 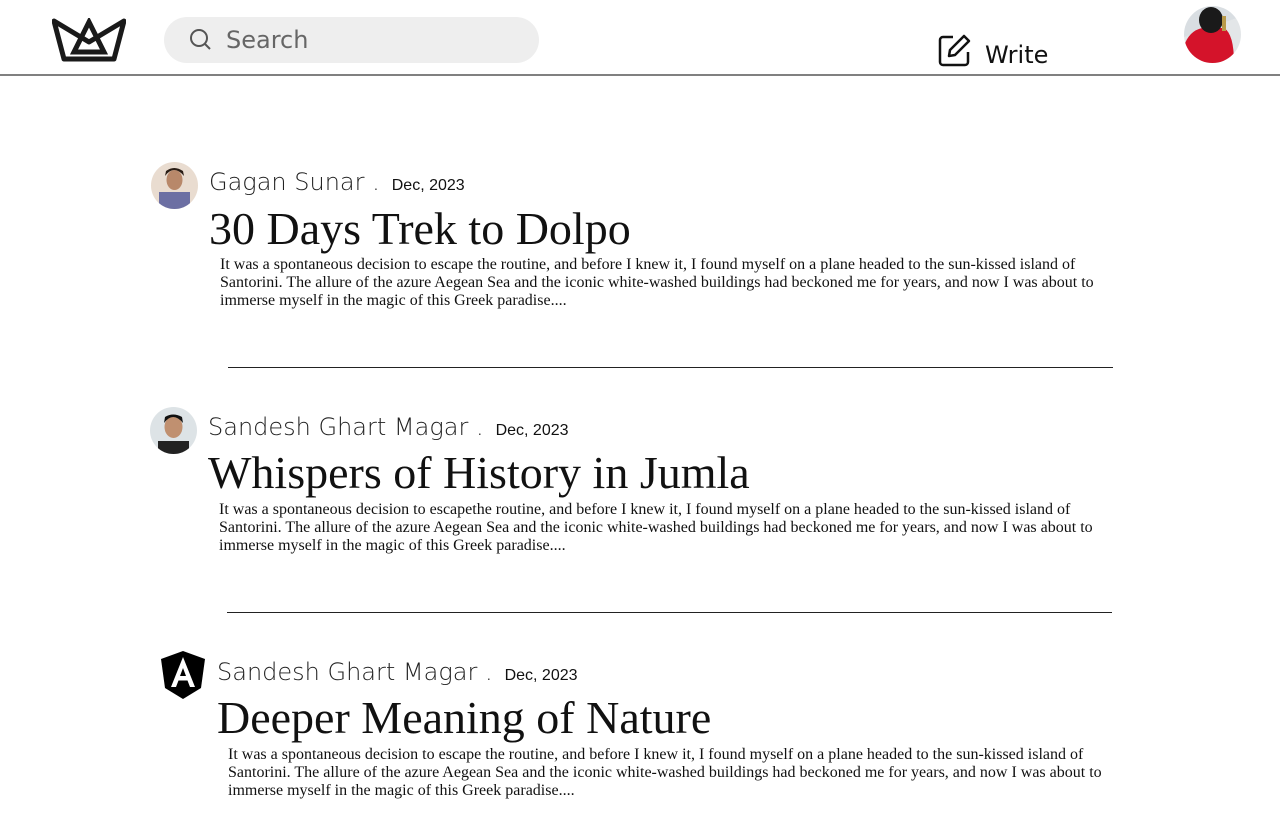 I want to click on crown-logo-icon, so click(x=89, y=41).